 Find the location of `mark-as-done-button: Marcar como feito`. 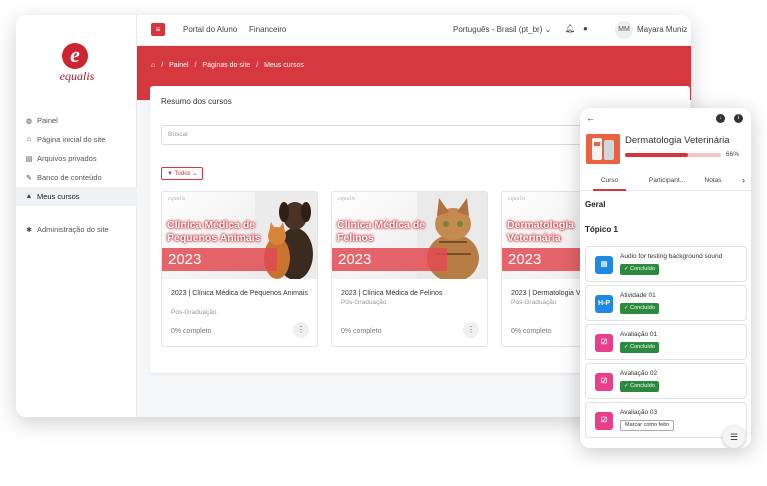

mark-as-done-button: Marcar como feito is located at coordinates (647, 425).